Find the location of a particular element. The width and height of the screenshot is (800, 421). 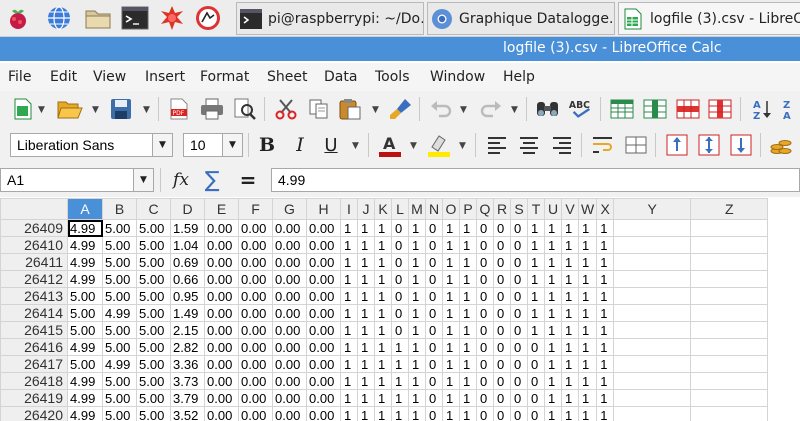

align-center-icon is located at coordinates (529, 145).